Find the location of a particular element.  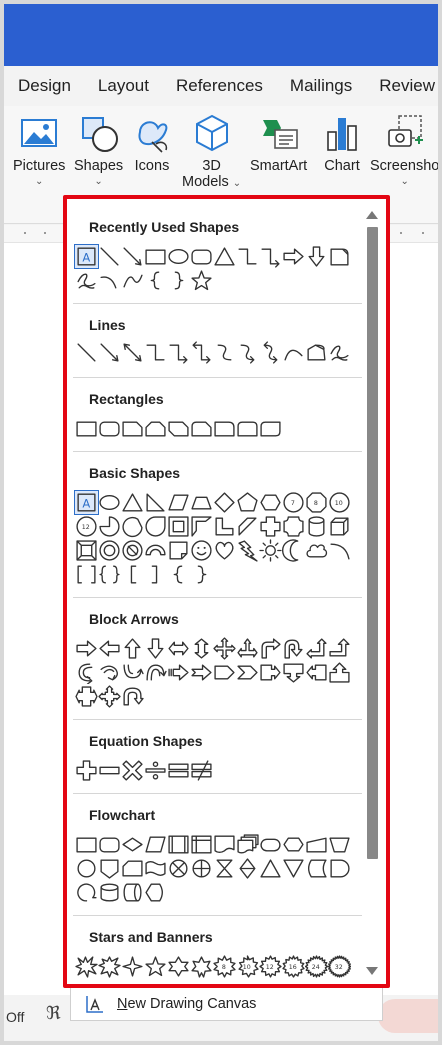

round-same-side-rectangle-shape is located at coordinates (247, 428).